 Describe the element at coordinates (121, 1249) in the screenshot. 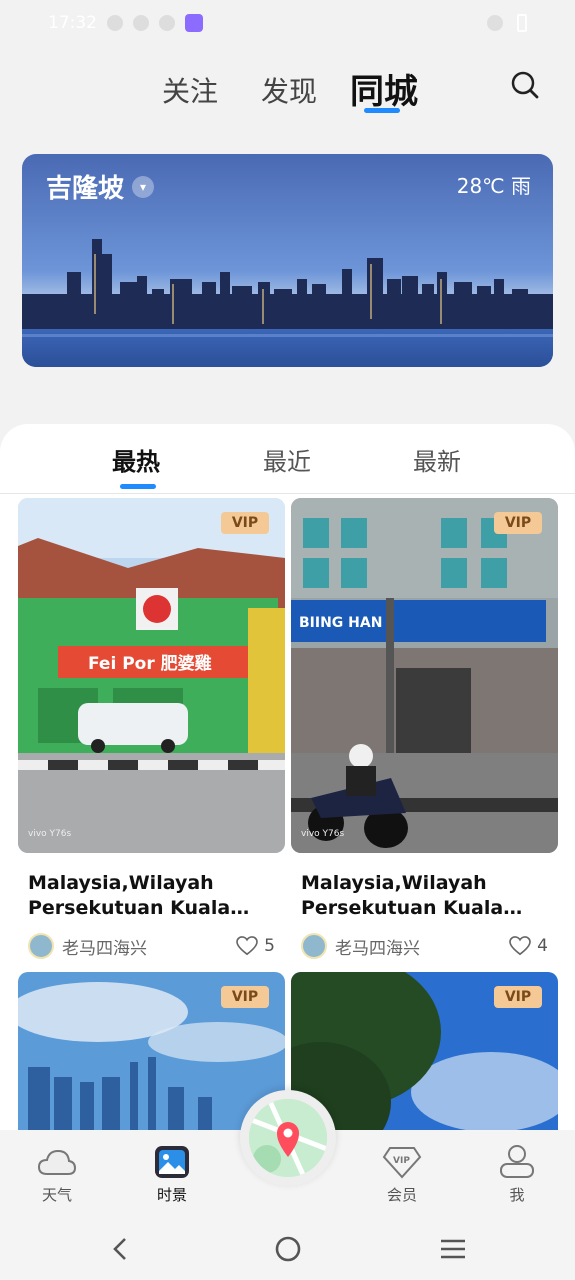

I see `back-icon` at that location.